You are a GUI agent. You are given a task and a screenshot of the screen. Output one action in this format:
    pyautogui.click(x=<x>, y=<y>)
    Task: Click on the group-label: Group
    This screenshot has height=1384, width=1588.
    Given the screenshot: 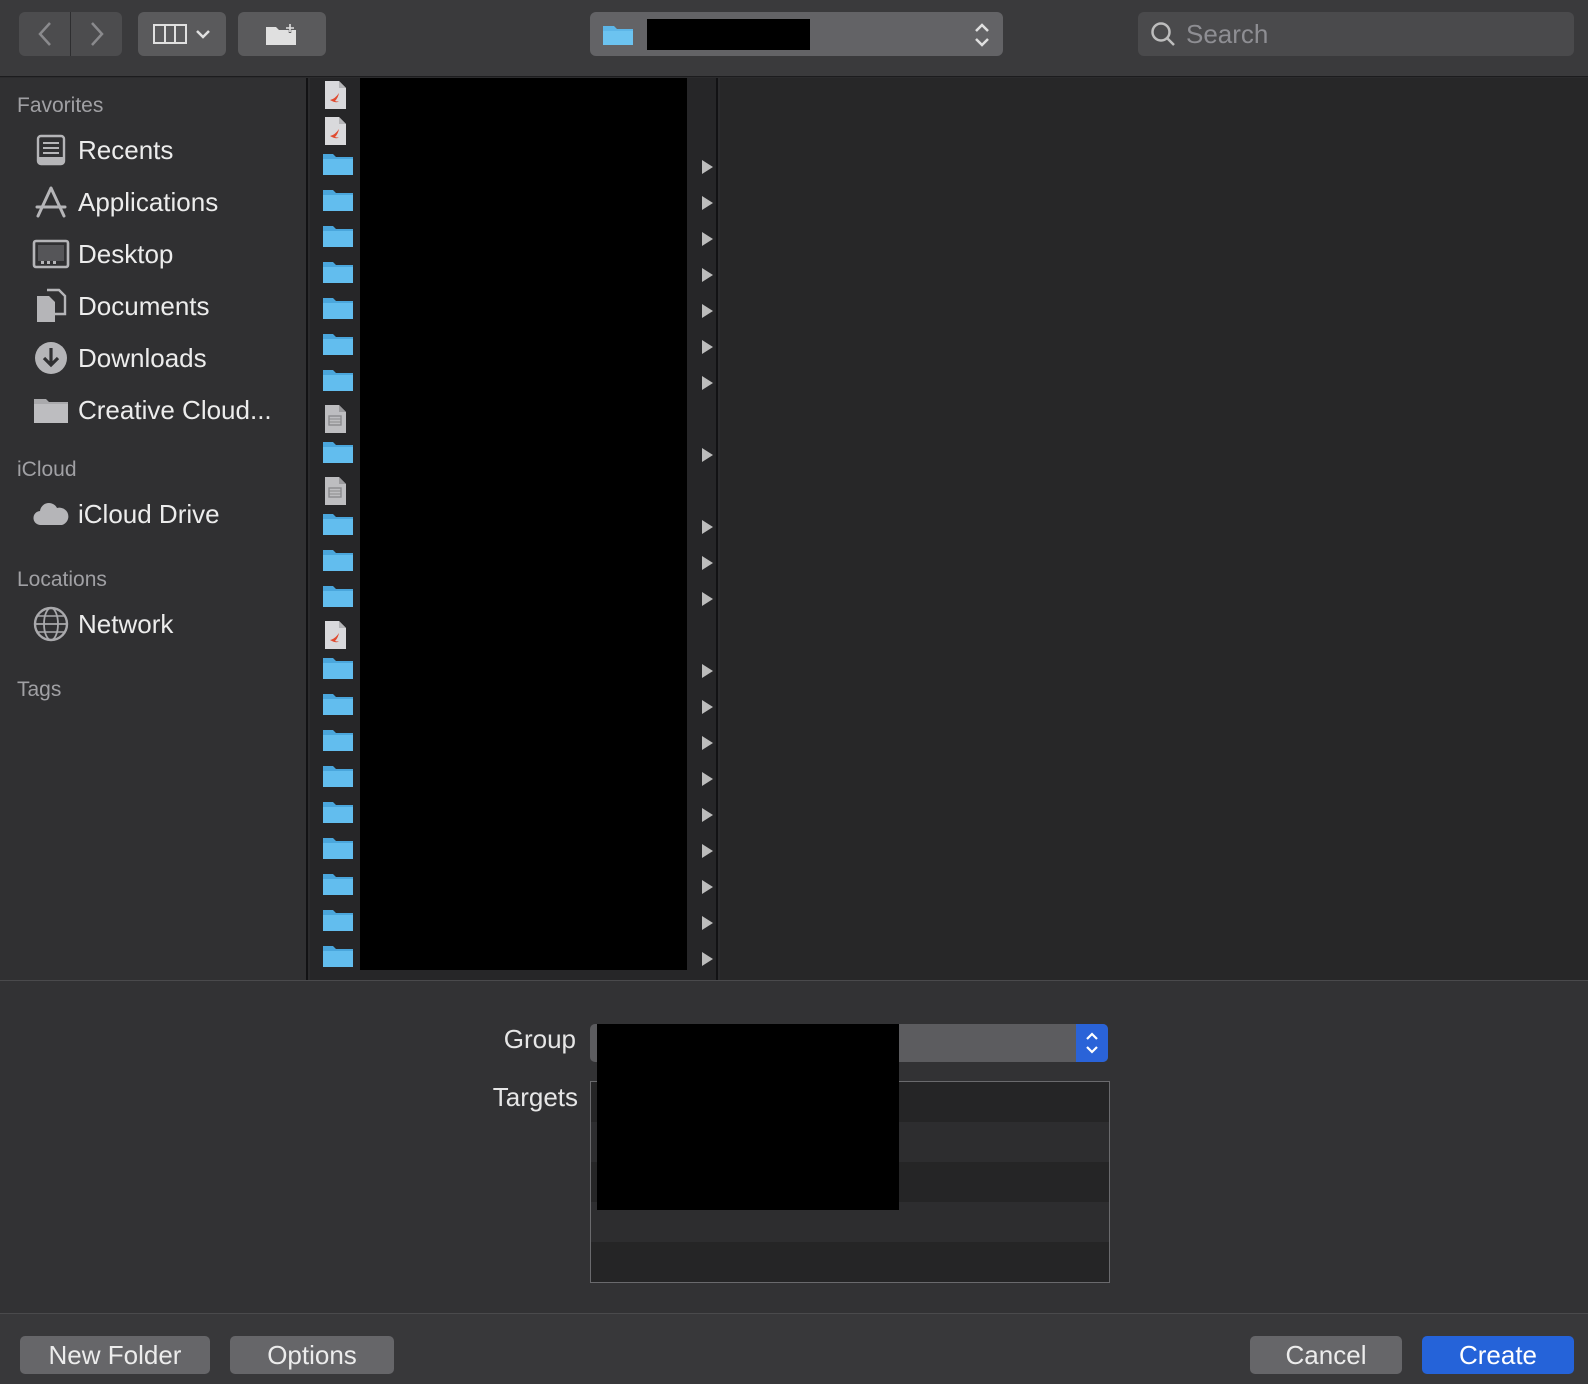 What is the action you would take?
    pyautogui.click(x=539, y=1039)
    